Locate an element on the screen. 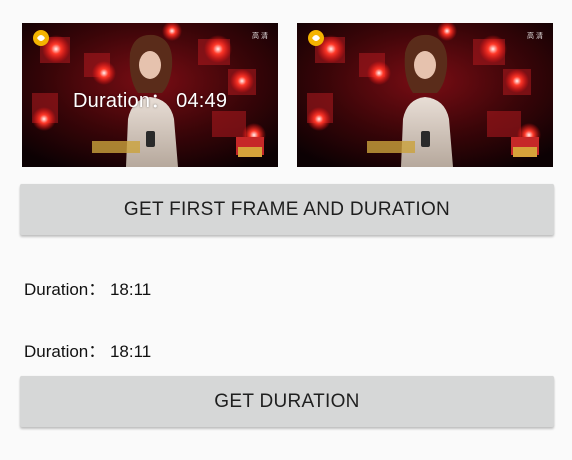 Image resolution: width=572 pixels, height=460 pixels. video-frame-scene is located at coordinates (425, 95).